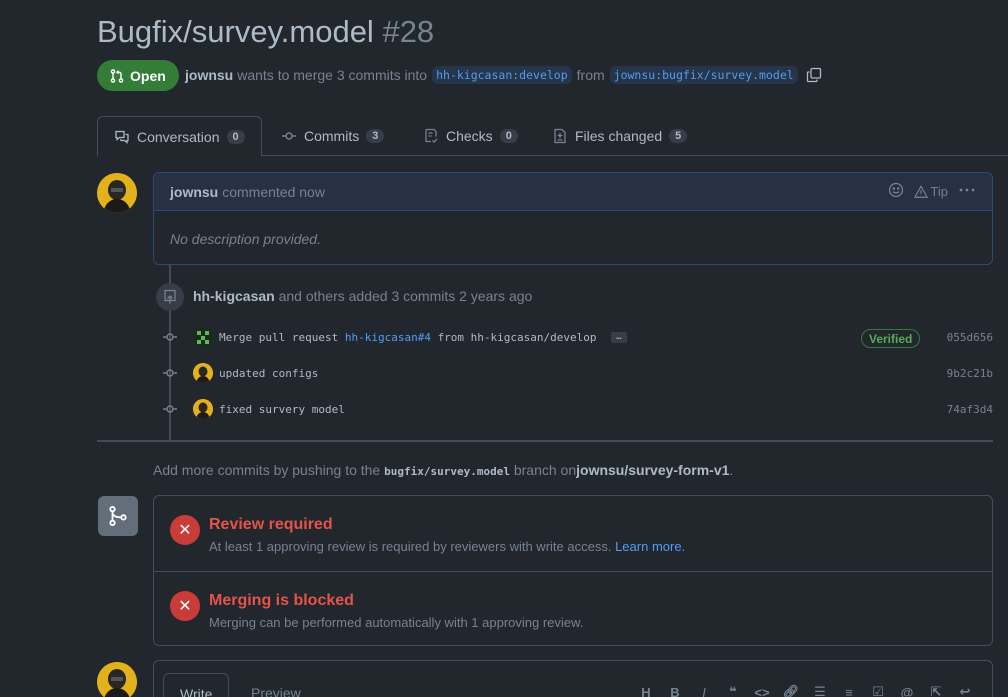  I want to click on pr-state-badge: Open, so click(138, 75).